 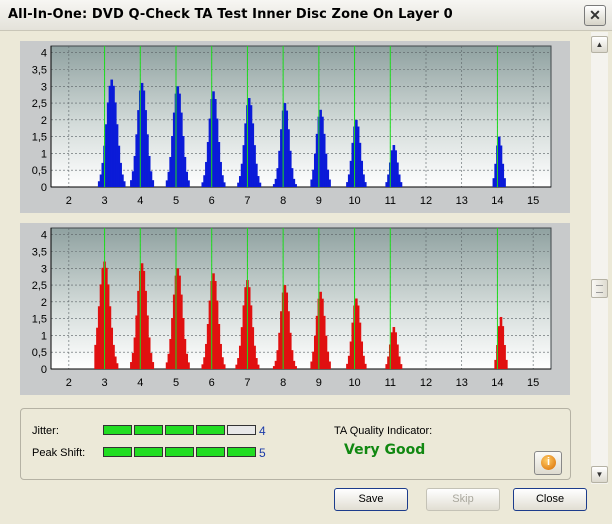 What do you see at coordinates (599, 258) in the screenshot?
I see `vertical-scrollbar: ▲ ▼` at bounding box center [599, 258].